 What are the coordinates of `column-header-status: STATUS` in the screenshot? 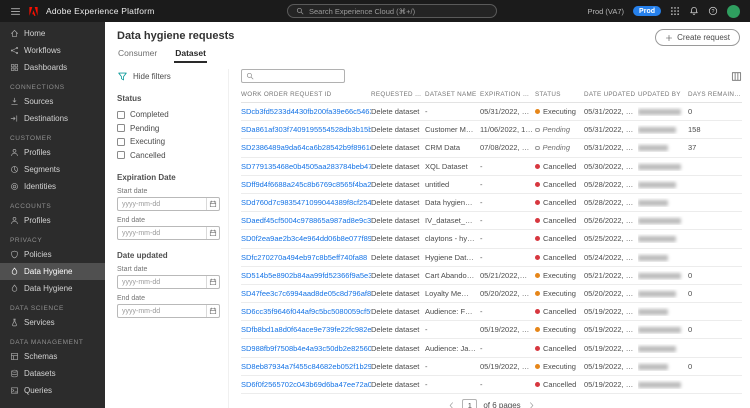 It's located at (559, 94).